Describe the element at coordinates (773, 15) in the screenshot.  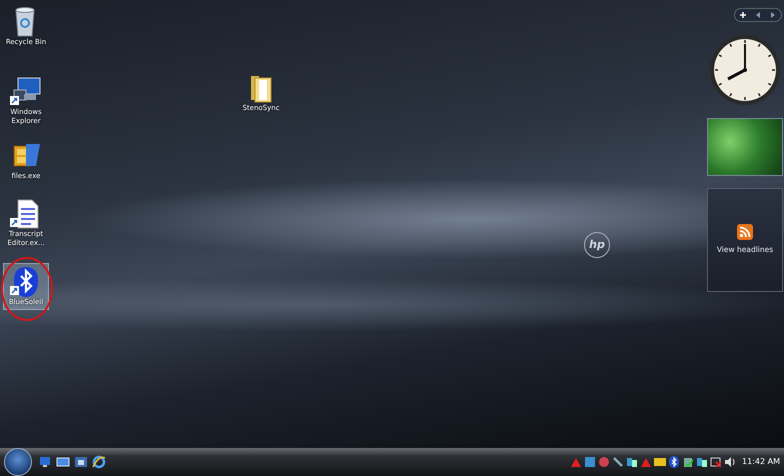
I see `next-icon` at that location.